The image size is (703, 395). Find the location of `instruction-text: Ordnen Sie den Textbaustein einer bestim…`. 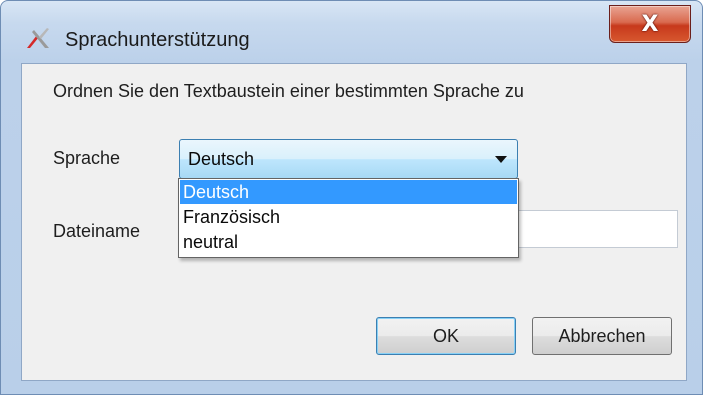

instruction-text: Ordnen Sie den Textbaustein einer bestim… is located at coordinates (288, 91).